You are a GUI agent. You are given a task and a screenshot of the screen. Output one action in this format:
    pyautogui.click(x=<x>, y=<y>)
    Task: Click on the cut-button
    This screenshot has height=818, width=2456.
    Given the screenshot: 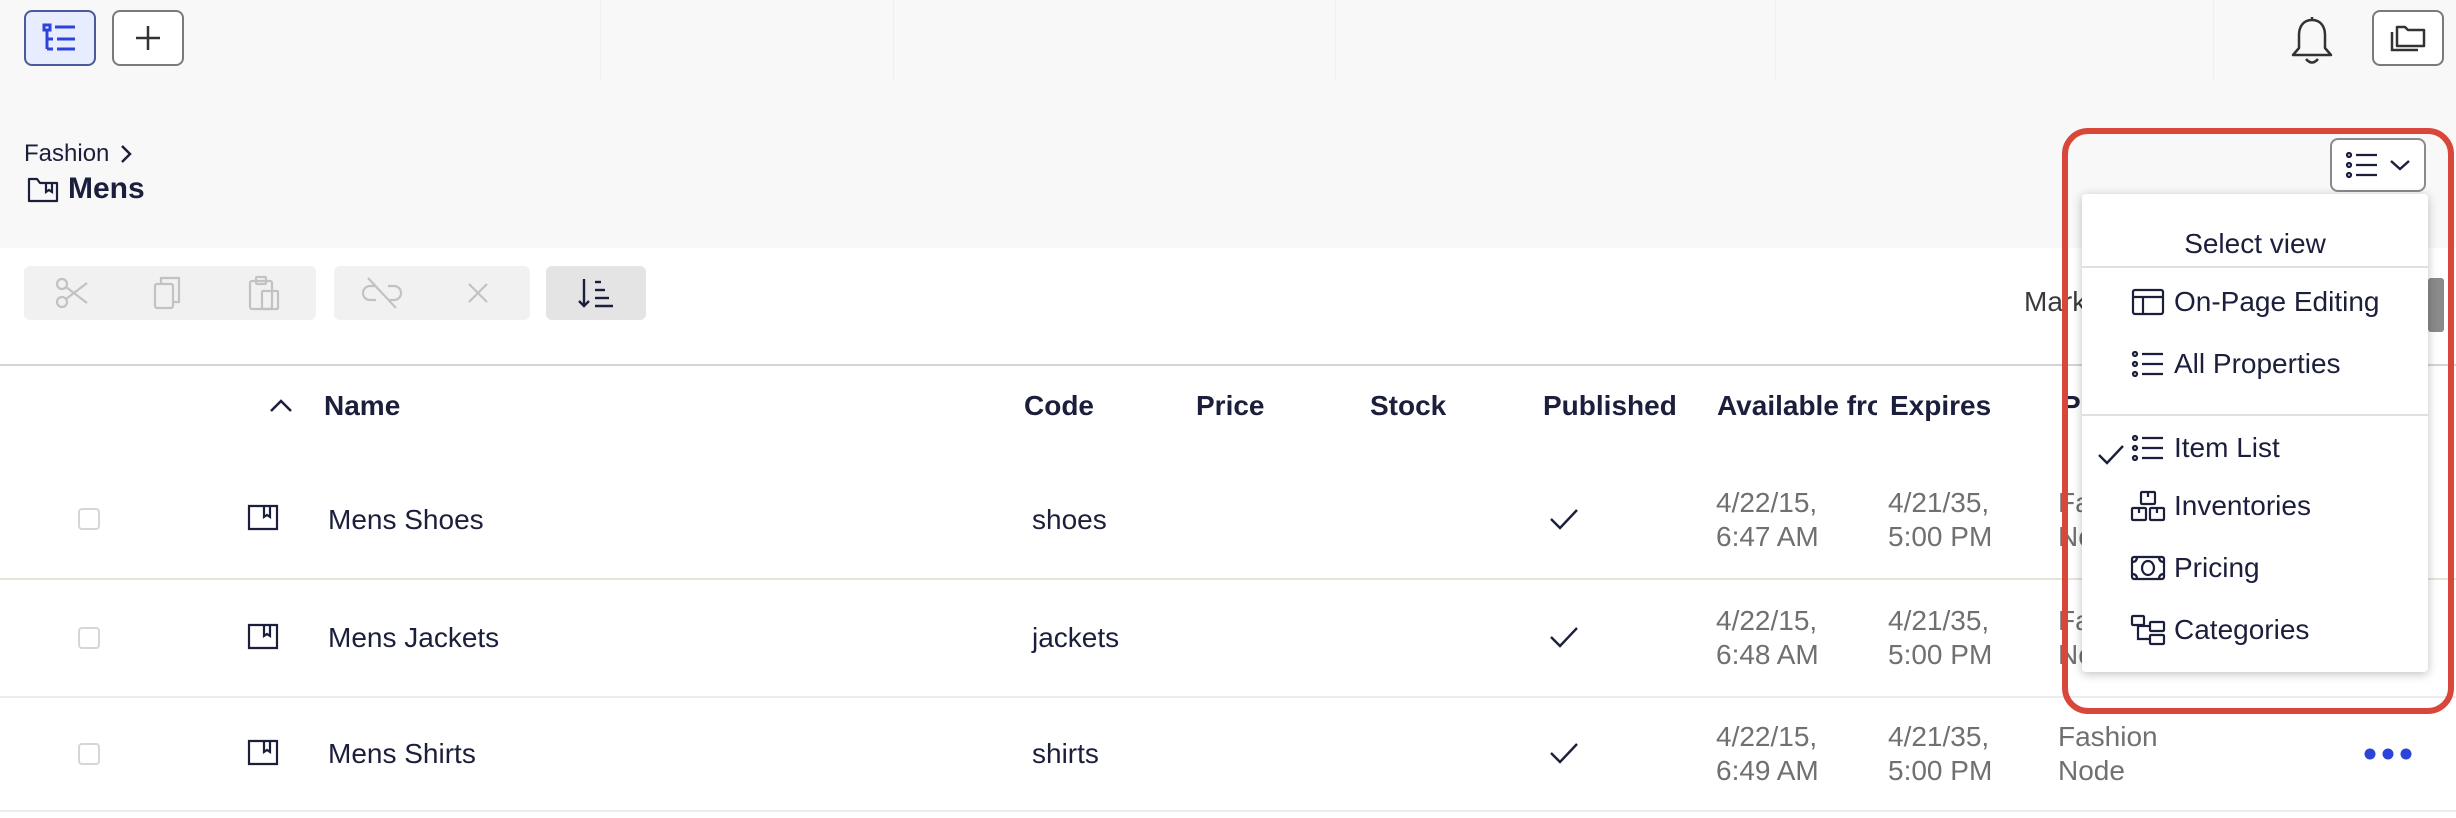 What is the action you would take?
    pyautogui.click(x=72, y=293)
    